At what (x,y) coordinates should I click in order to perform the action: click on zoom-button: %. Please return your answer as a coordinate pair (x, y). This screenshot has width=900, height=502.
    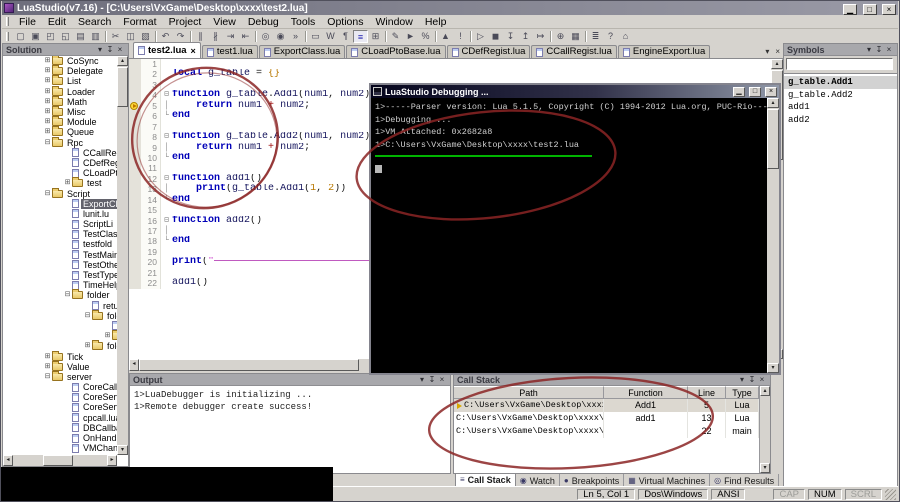
    Looking at the image, I should click on (425, 36).